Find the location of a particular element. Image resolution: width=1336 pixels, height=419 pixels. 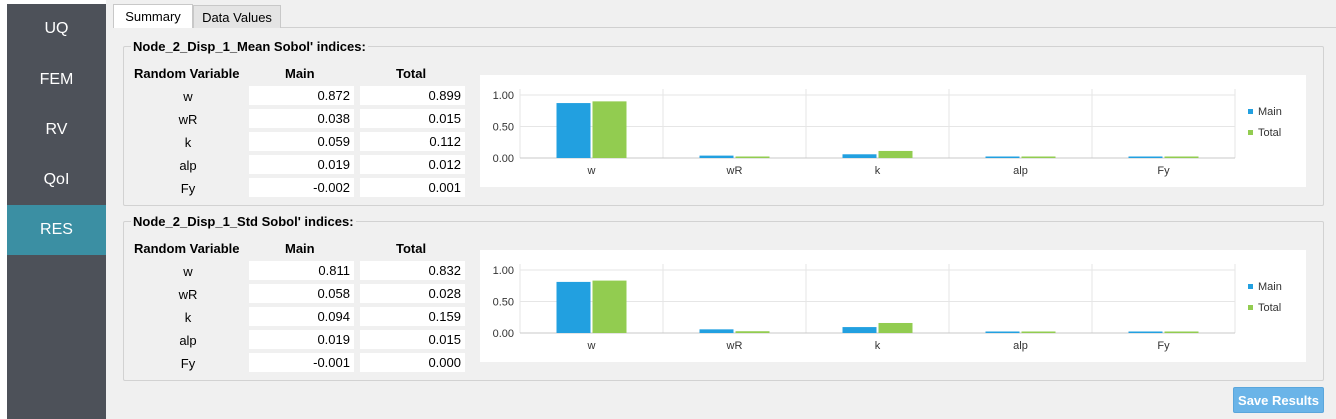

main-value-field: 0.038 is located at coordinates (301, 118).